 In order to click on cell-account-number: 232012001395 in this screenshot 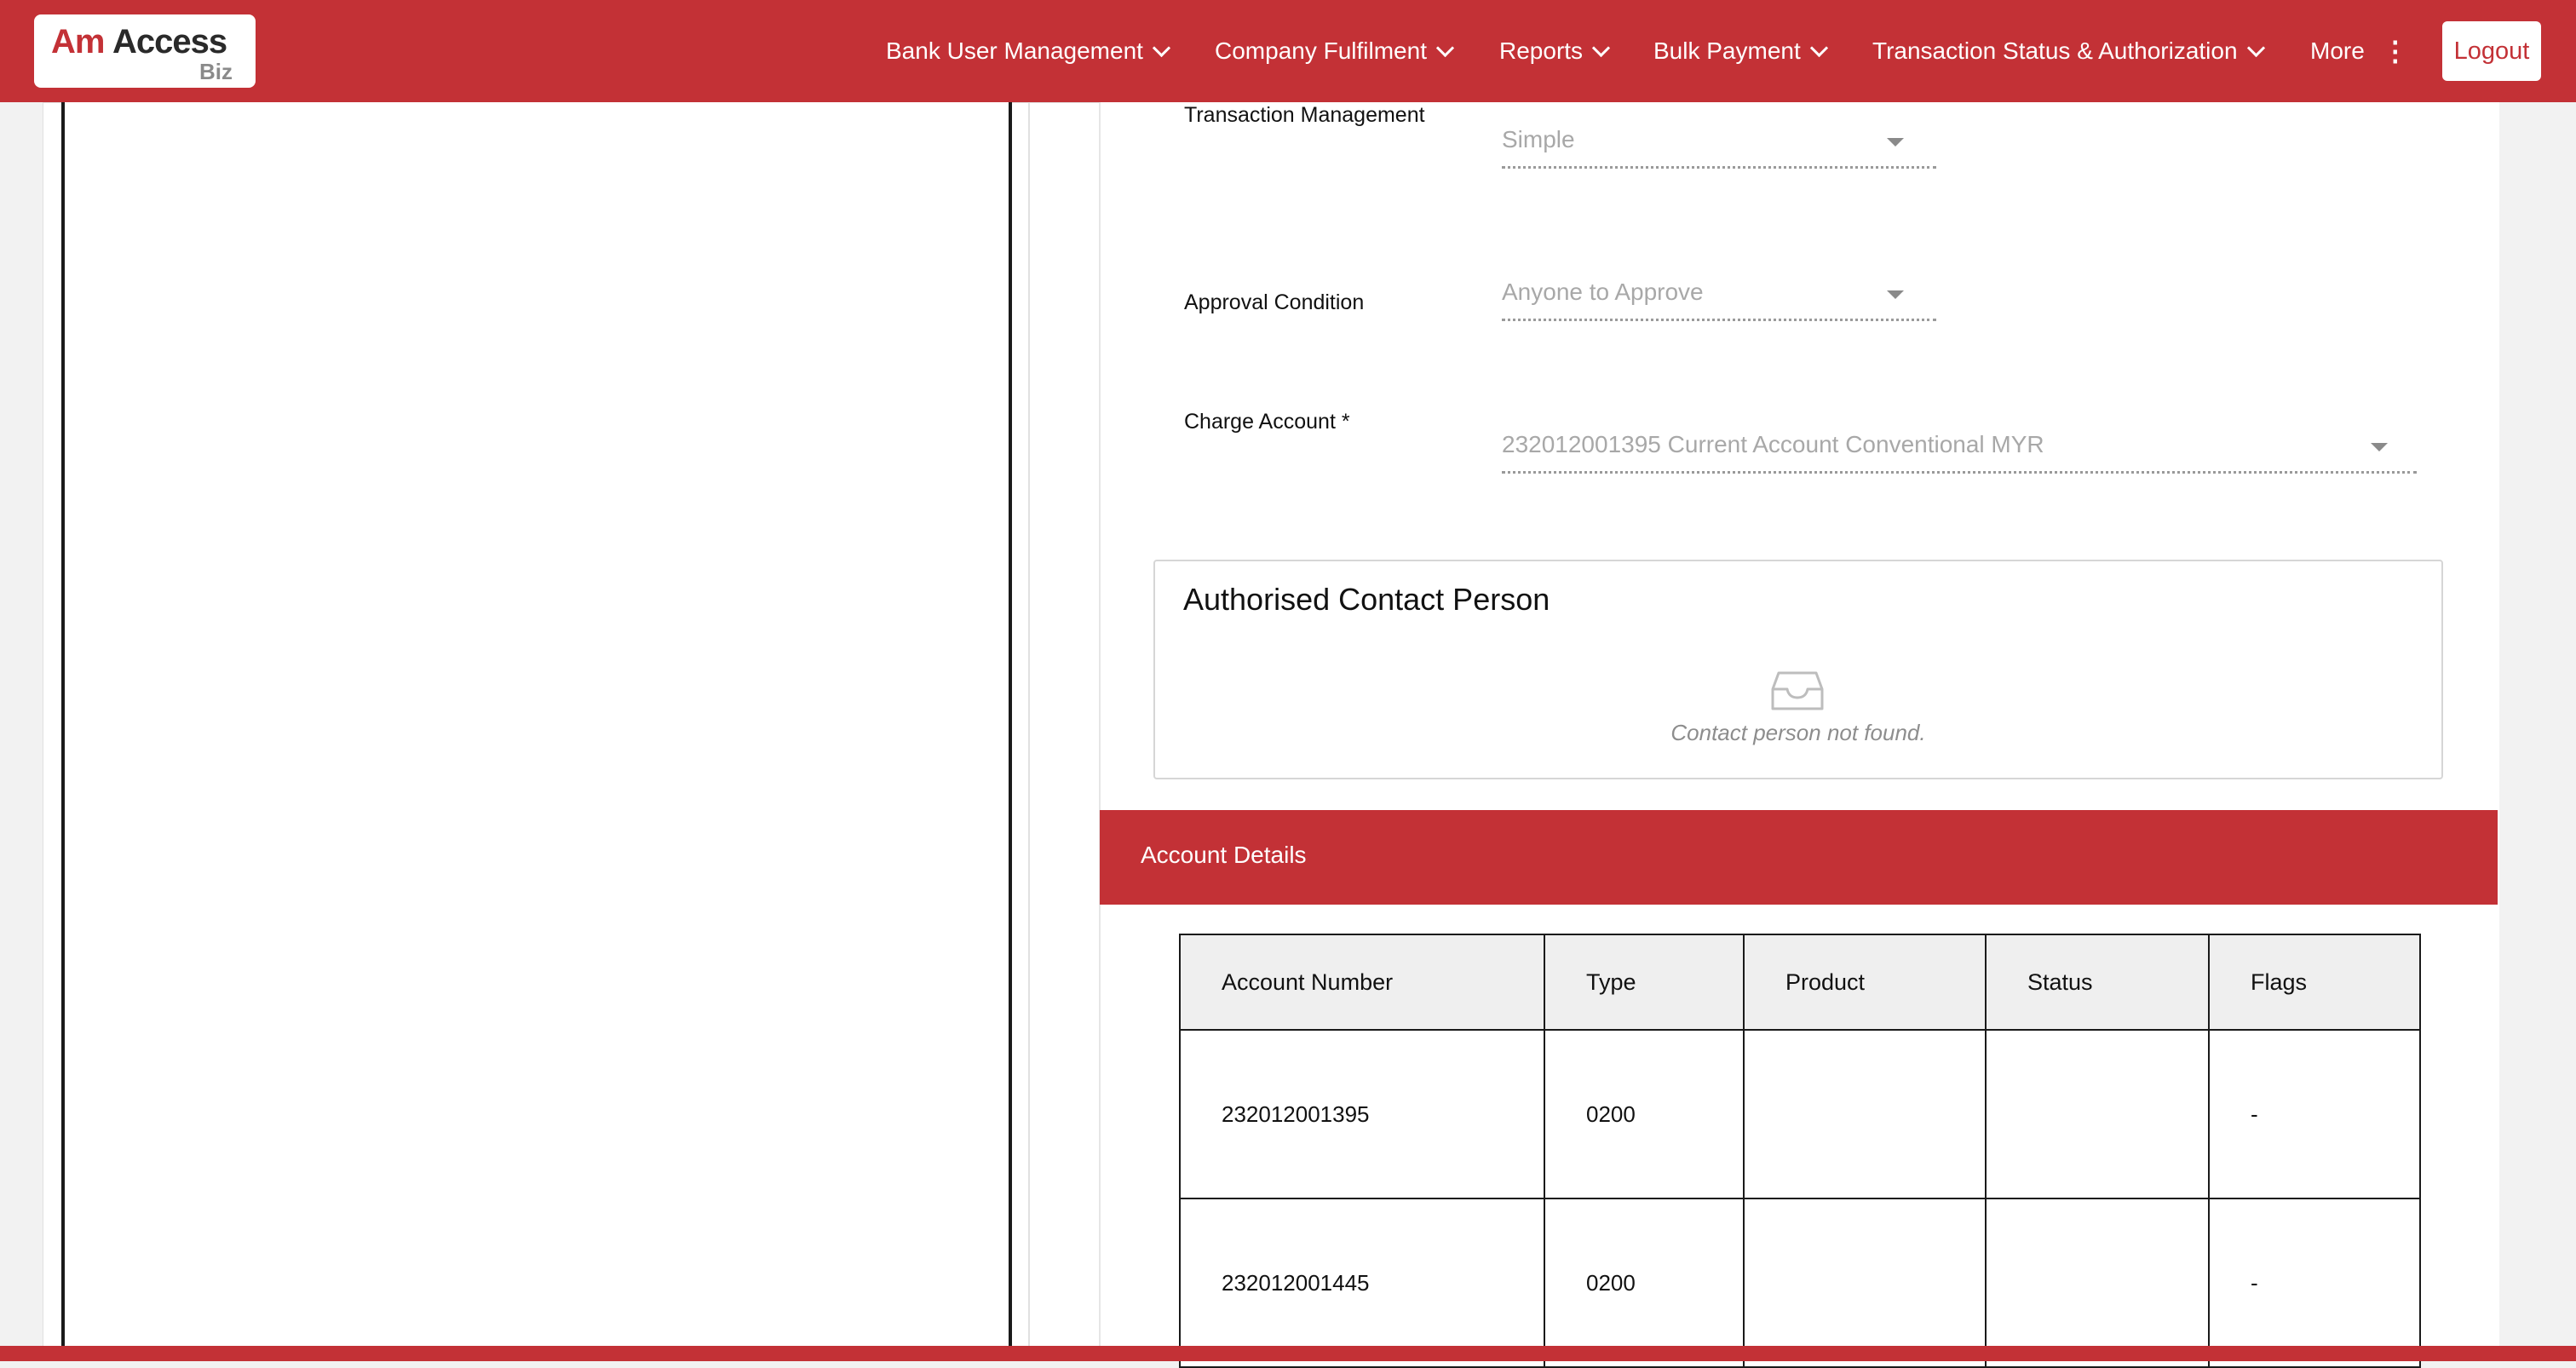, I will do `click(1362, 1114)`.